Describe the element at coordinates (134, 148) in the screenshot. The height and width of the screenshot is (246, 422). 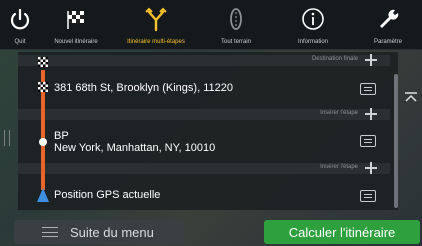
I see `stop-waypoint-address: New York, Manhattan, NY, 10010` at that location.